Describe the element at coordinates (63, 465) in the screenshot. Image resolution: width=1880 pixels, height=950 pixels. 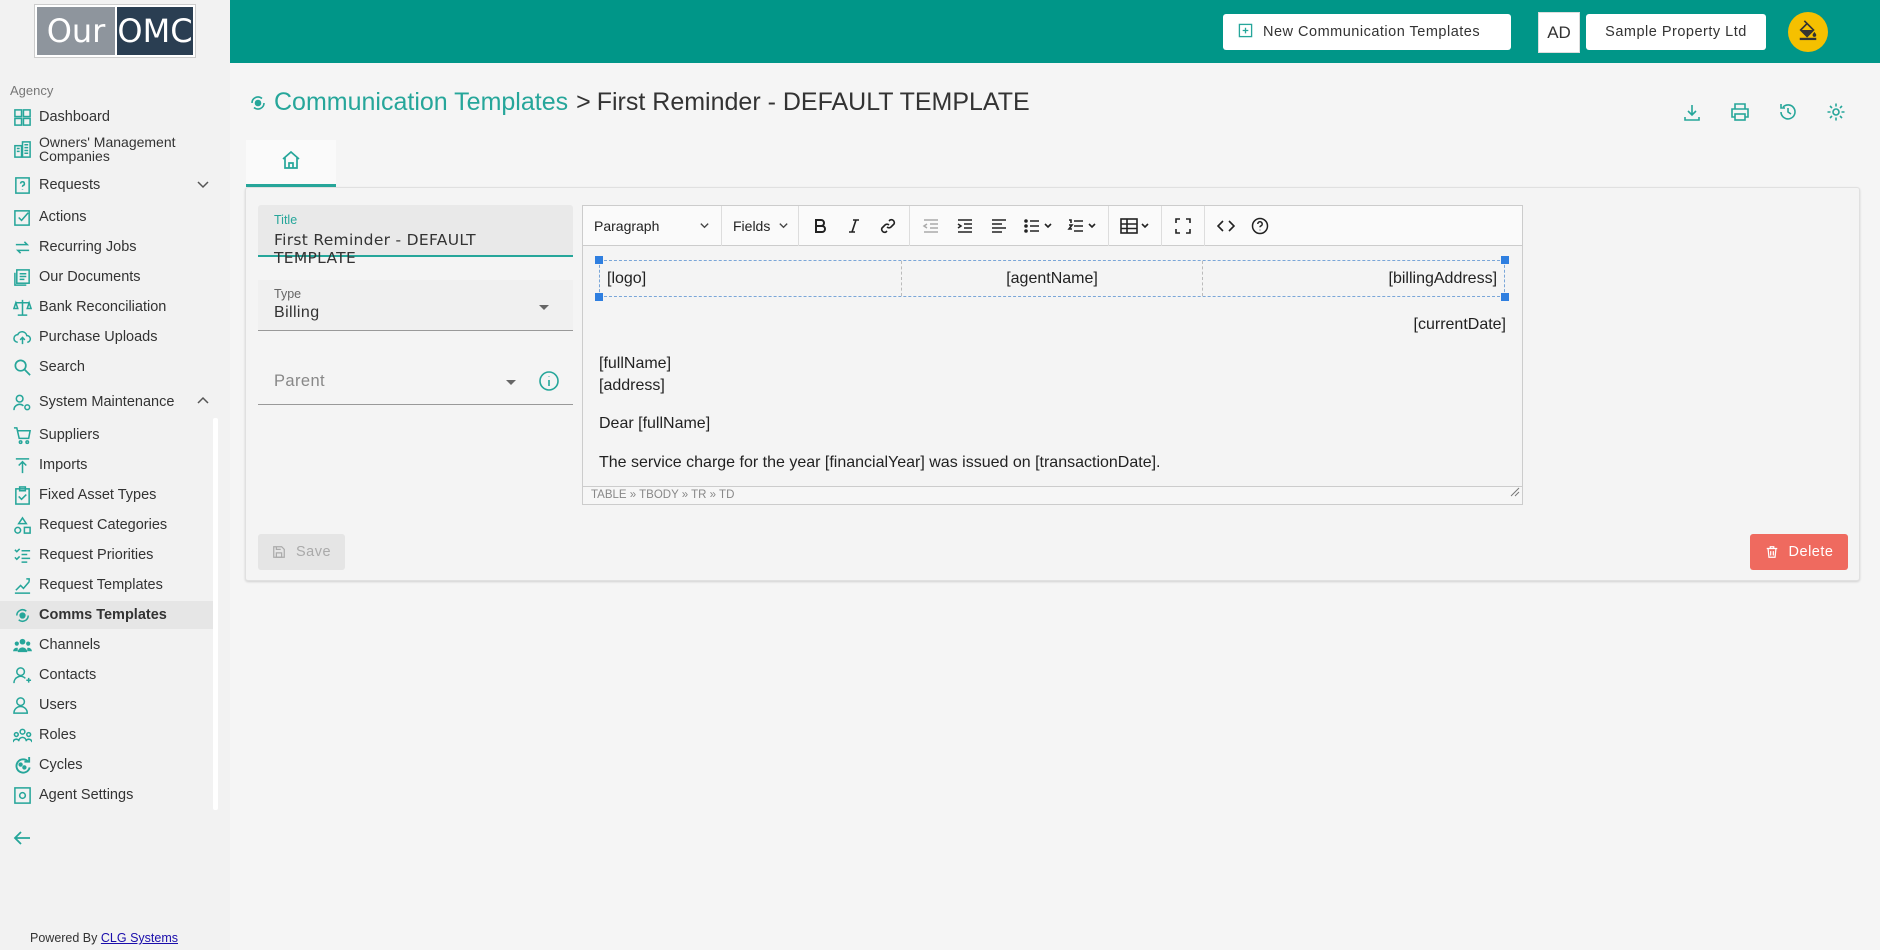
I see `sidebar-item-label: Imports` at that location.